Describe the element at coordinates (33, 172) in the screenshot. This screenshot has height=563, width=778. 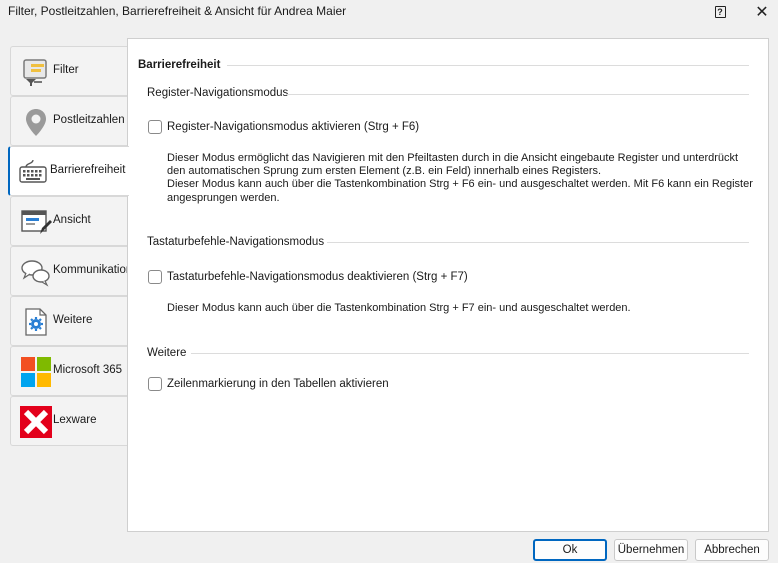
I see `keyboard-icon` at that location.